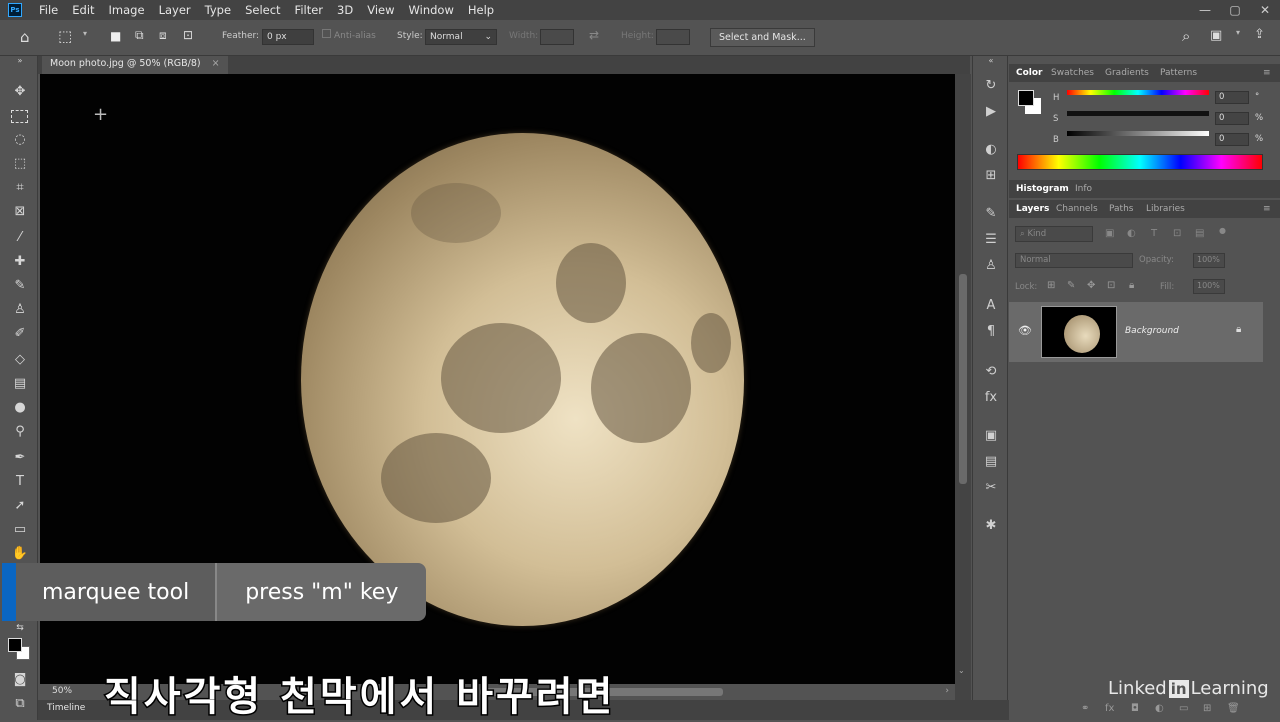 The width and height of the screenshot is (1280, 722). Describe the element at coordinates (262, 10) in the screenshot. I see `menu-select: Select` at that location.